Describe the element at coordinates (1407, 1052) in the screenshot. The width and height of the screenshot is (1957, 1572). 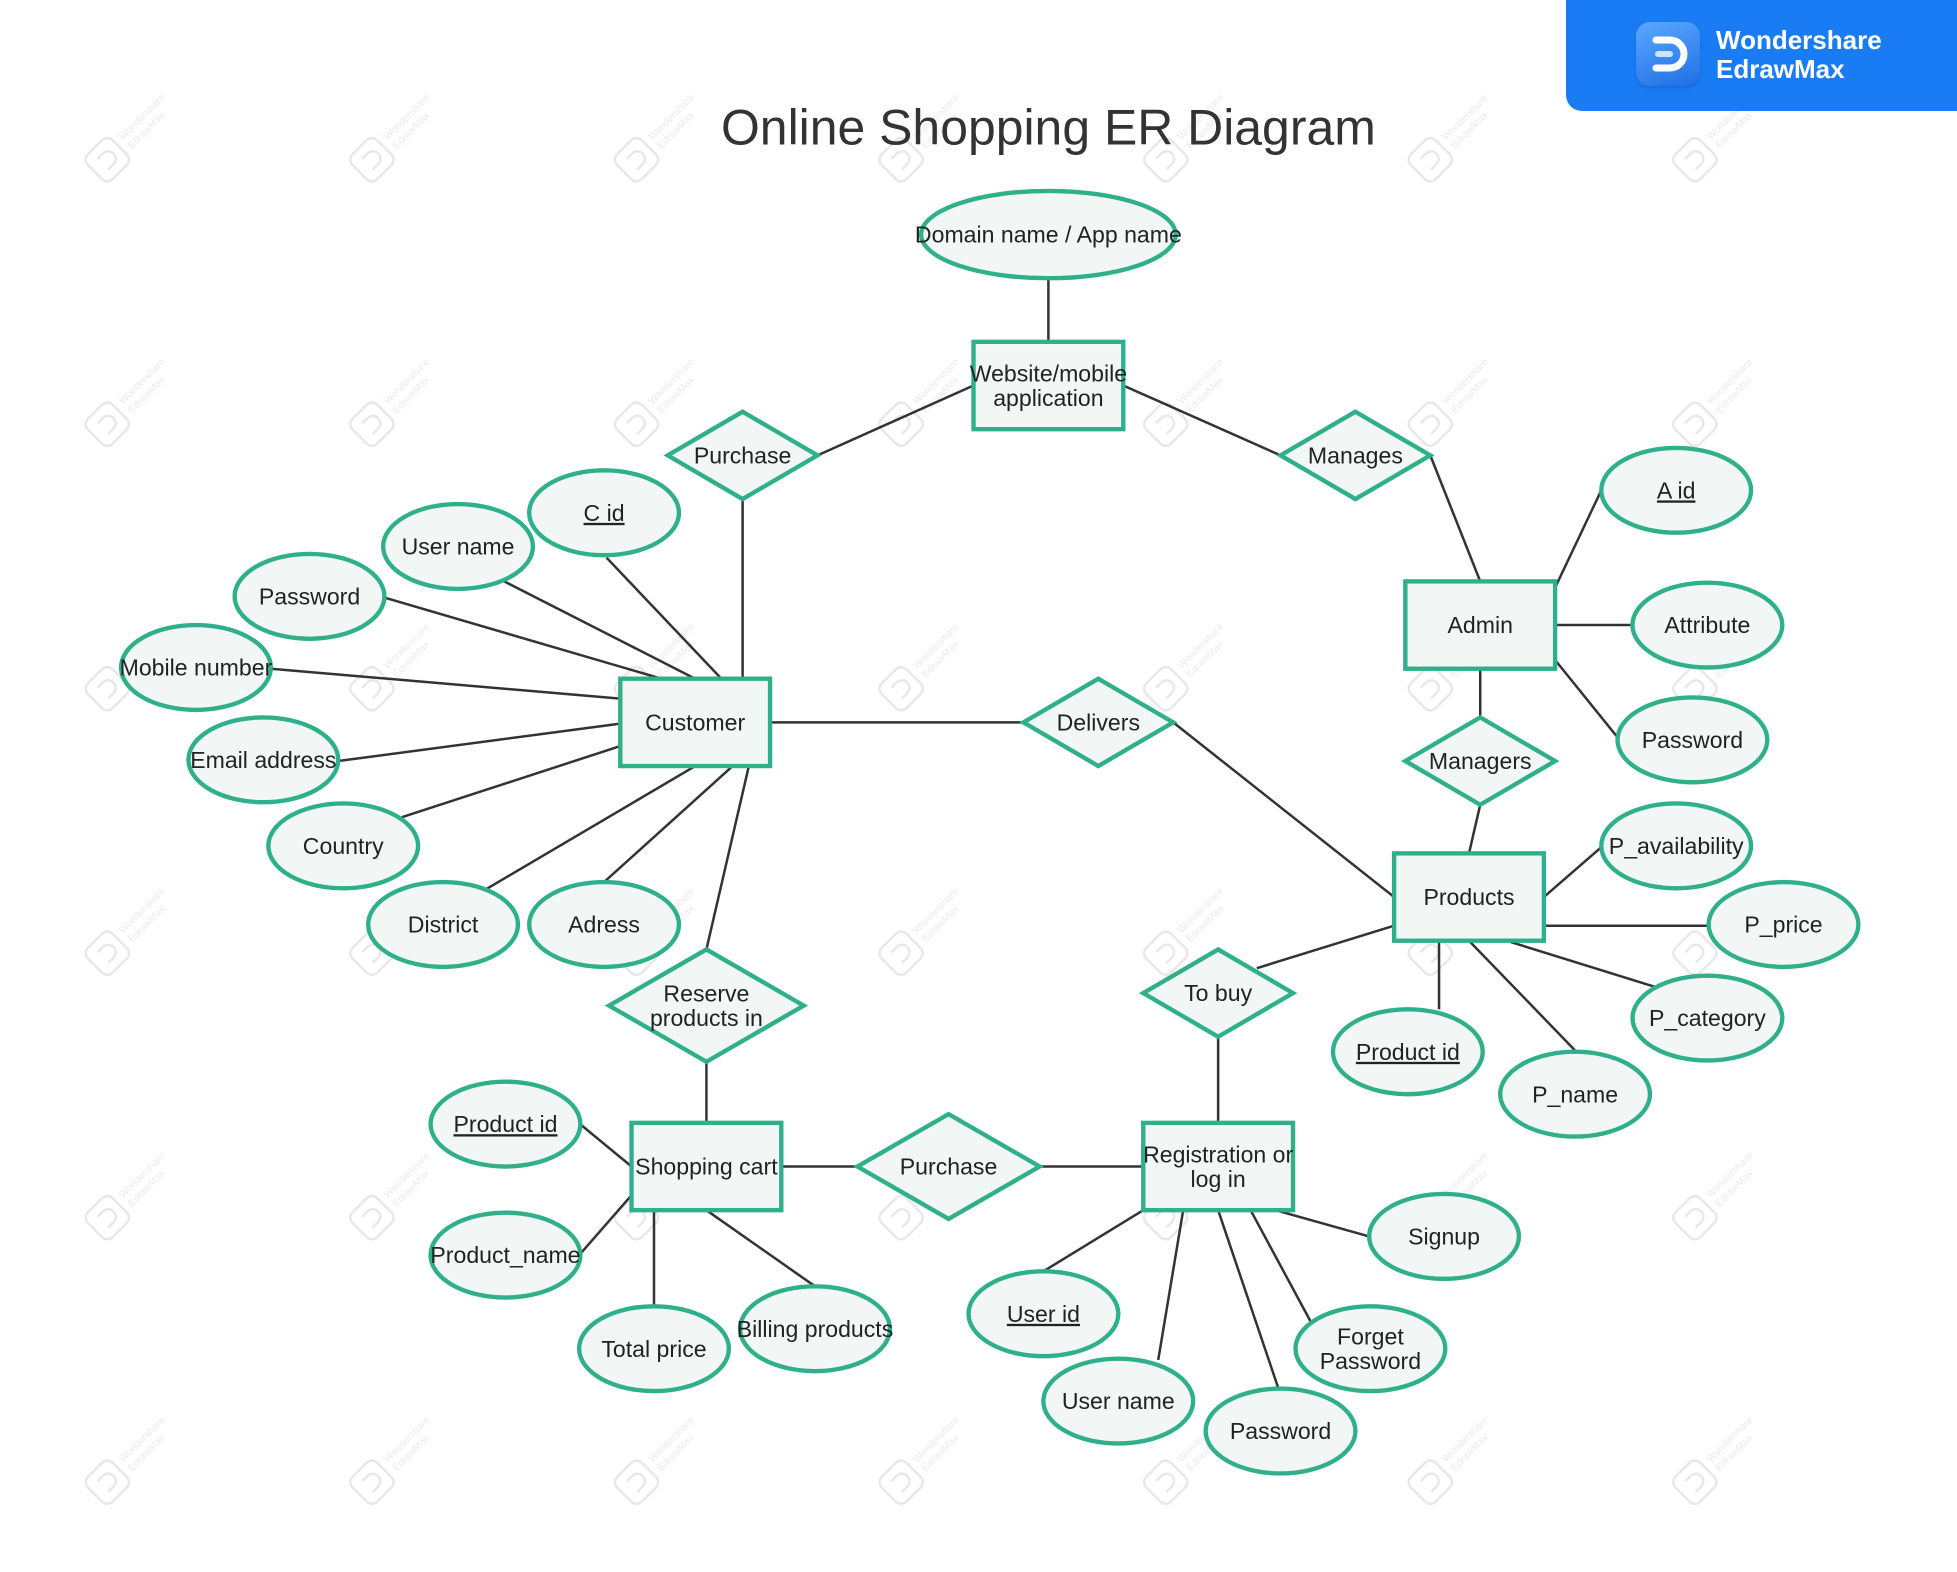
I see `attribute-prod-product-id: Product id` at that location.